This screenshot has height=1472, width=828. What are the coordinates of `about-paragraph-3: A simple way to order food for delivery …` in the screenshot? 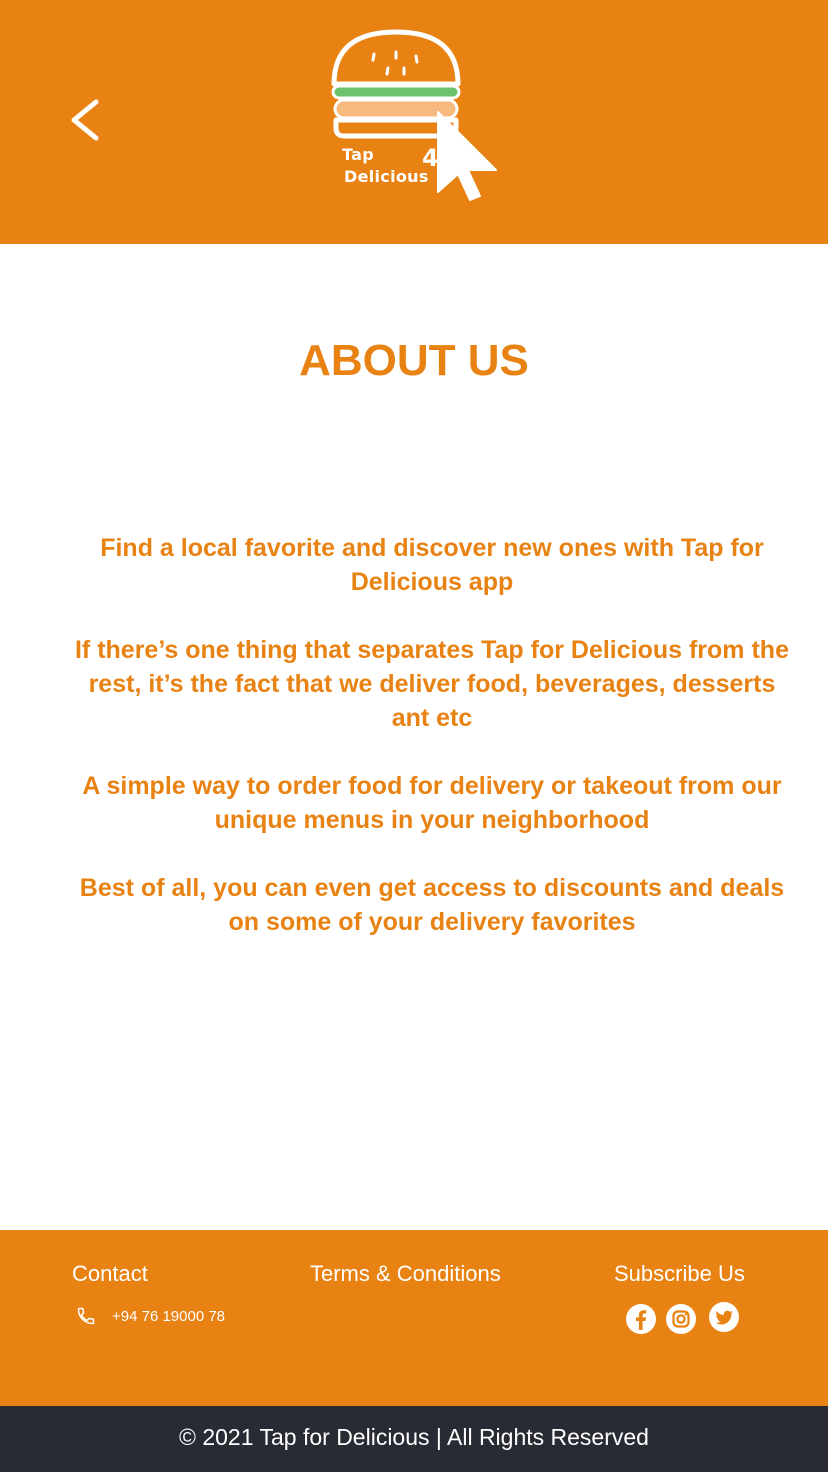 It's located at (432, 803).